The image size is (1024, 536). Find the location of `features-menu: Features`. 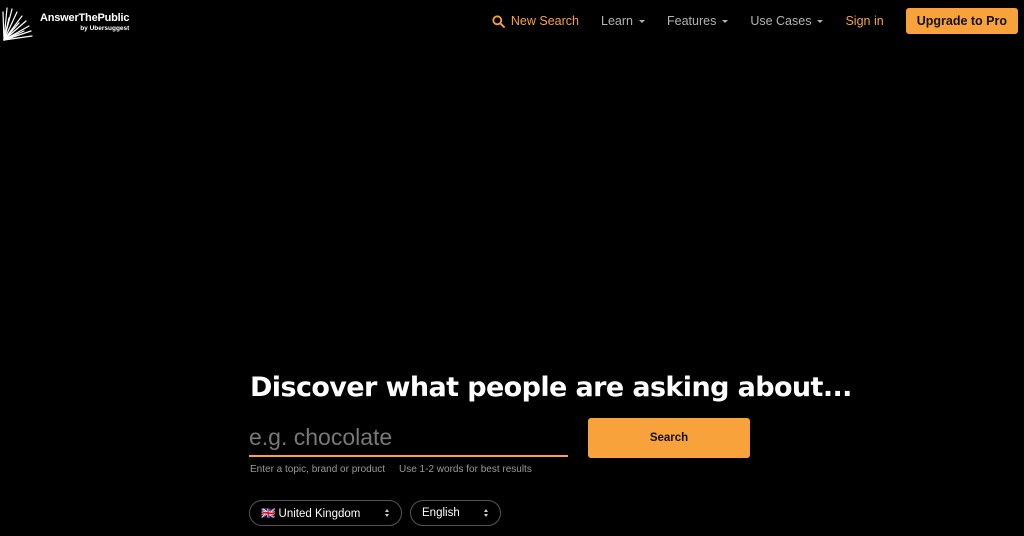

features-menu: Features is located at coordinates (697, 21).